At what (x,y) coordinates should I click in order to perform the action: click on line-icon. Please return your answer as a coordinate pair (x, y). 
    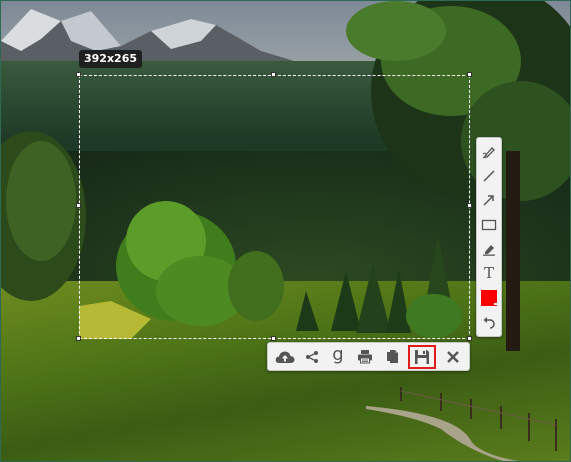
    Looking at the image, I should click on (489, 176).